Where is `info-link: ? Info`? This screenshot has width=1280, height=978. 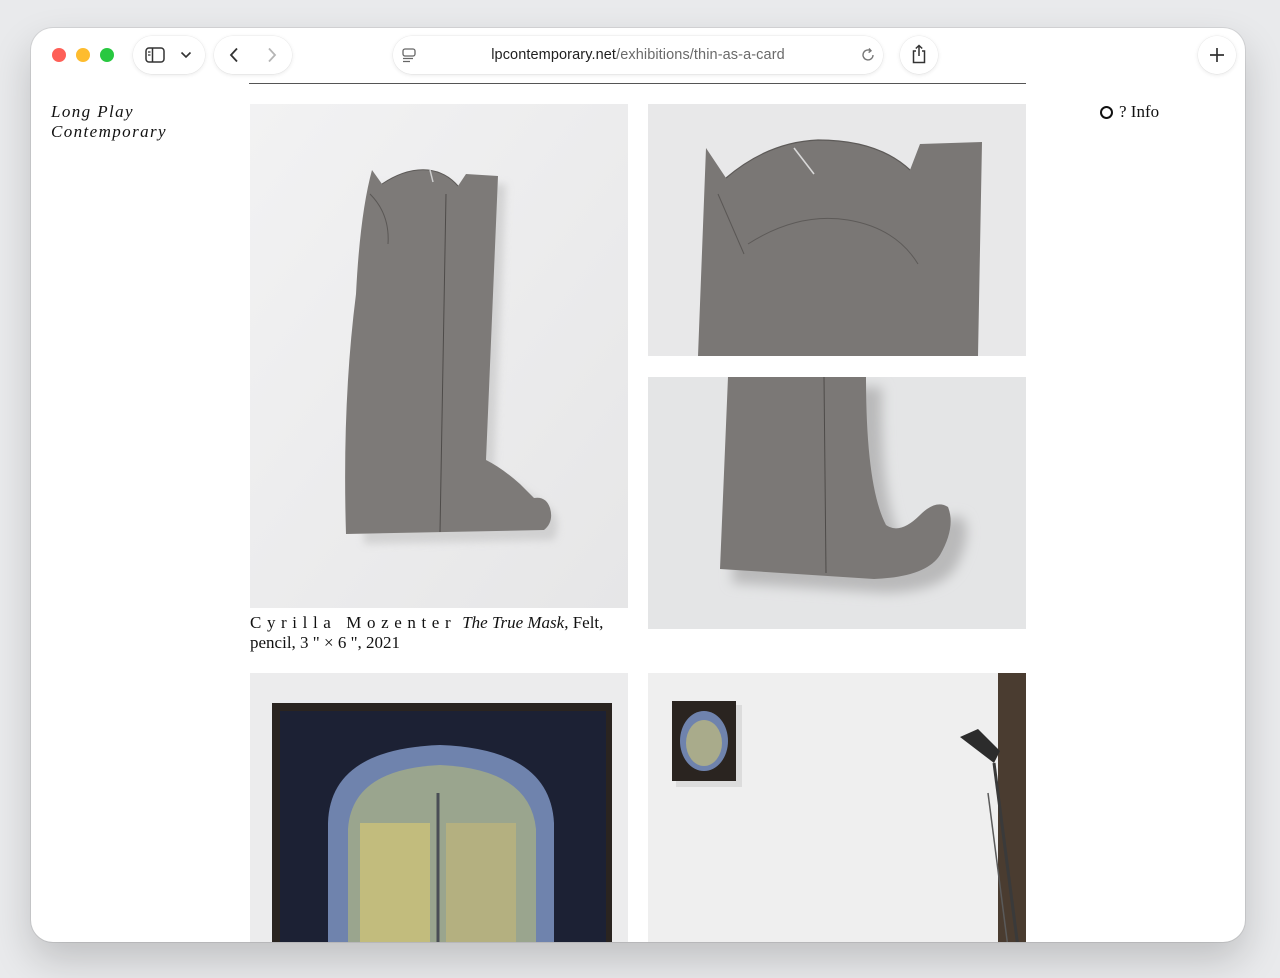
info-link: ? Info is located at coordinates (1129, 112).